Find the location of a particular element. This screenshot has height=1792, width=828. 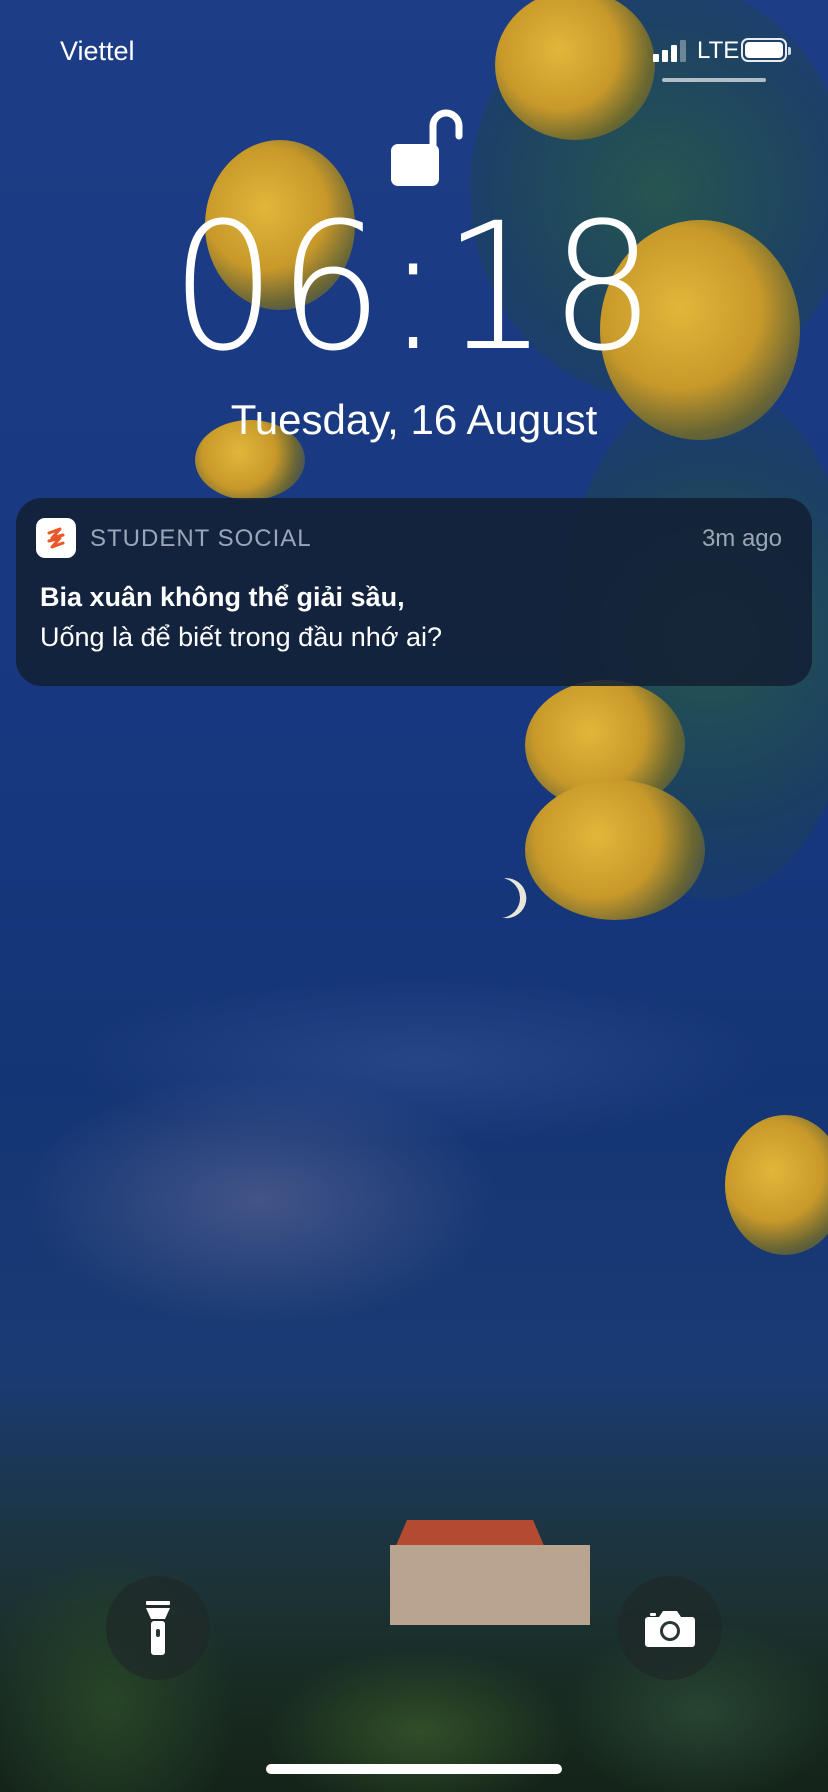

cellular-signal-icon is located at coordinates (670, 51).